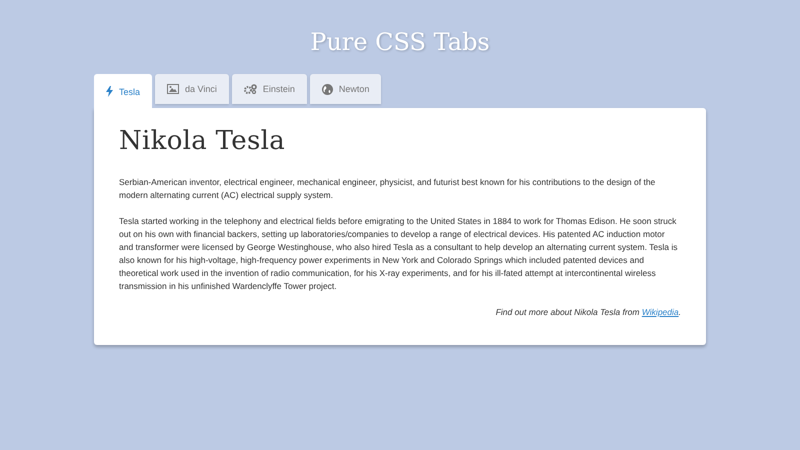 This screenshot has height=450, width=800. What do you see at coordinates (269, 89) in the screenshot?
I see `tab: Einstein` at bounding box center [269, 89].